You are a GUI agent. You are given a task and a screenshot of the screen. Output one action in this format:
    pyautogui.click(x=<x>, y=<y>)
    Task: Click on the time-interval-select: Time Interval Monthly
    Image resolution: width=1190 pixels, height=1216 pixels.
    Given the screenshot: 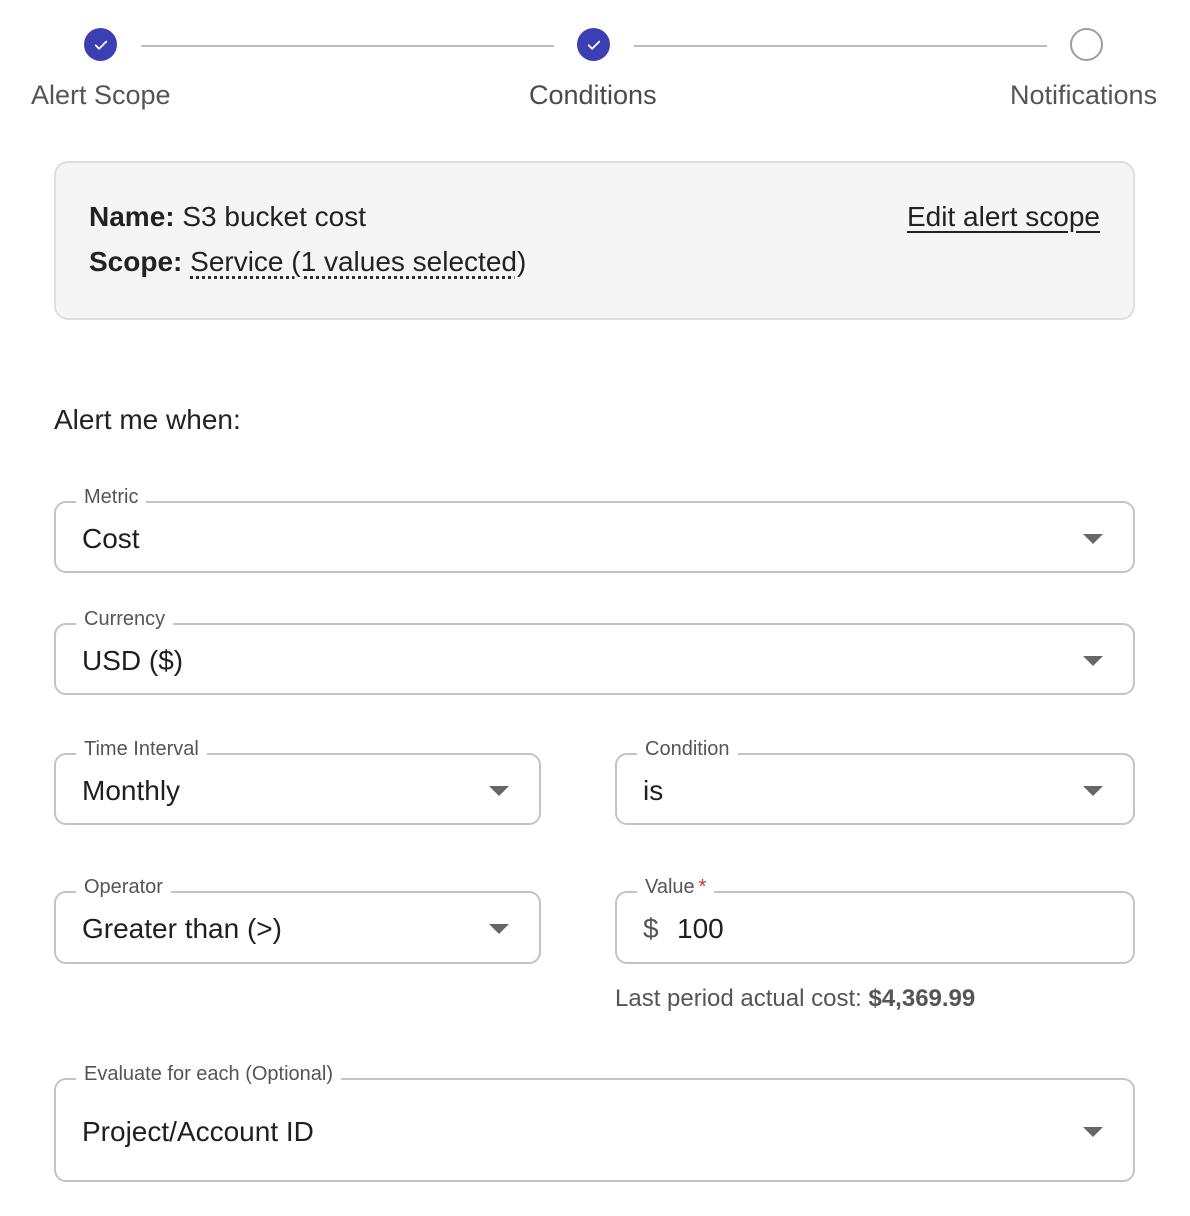 What is the action you would take?
    pyautogui.click(x=297, y=781)
    